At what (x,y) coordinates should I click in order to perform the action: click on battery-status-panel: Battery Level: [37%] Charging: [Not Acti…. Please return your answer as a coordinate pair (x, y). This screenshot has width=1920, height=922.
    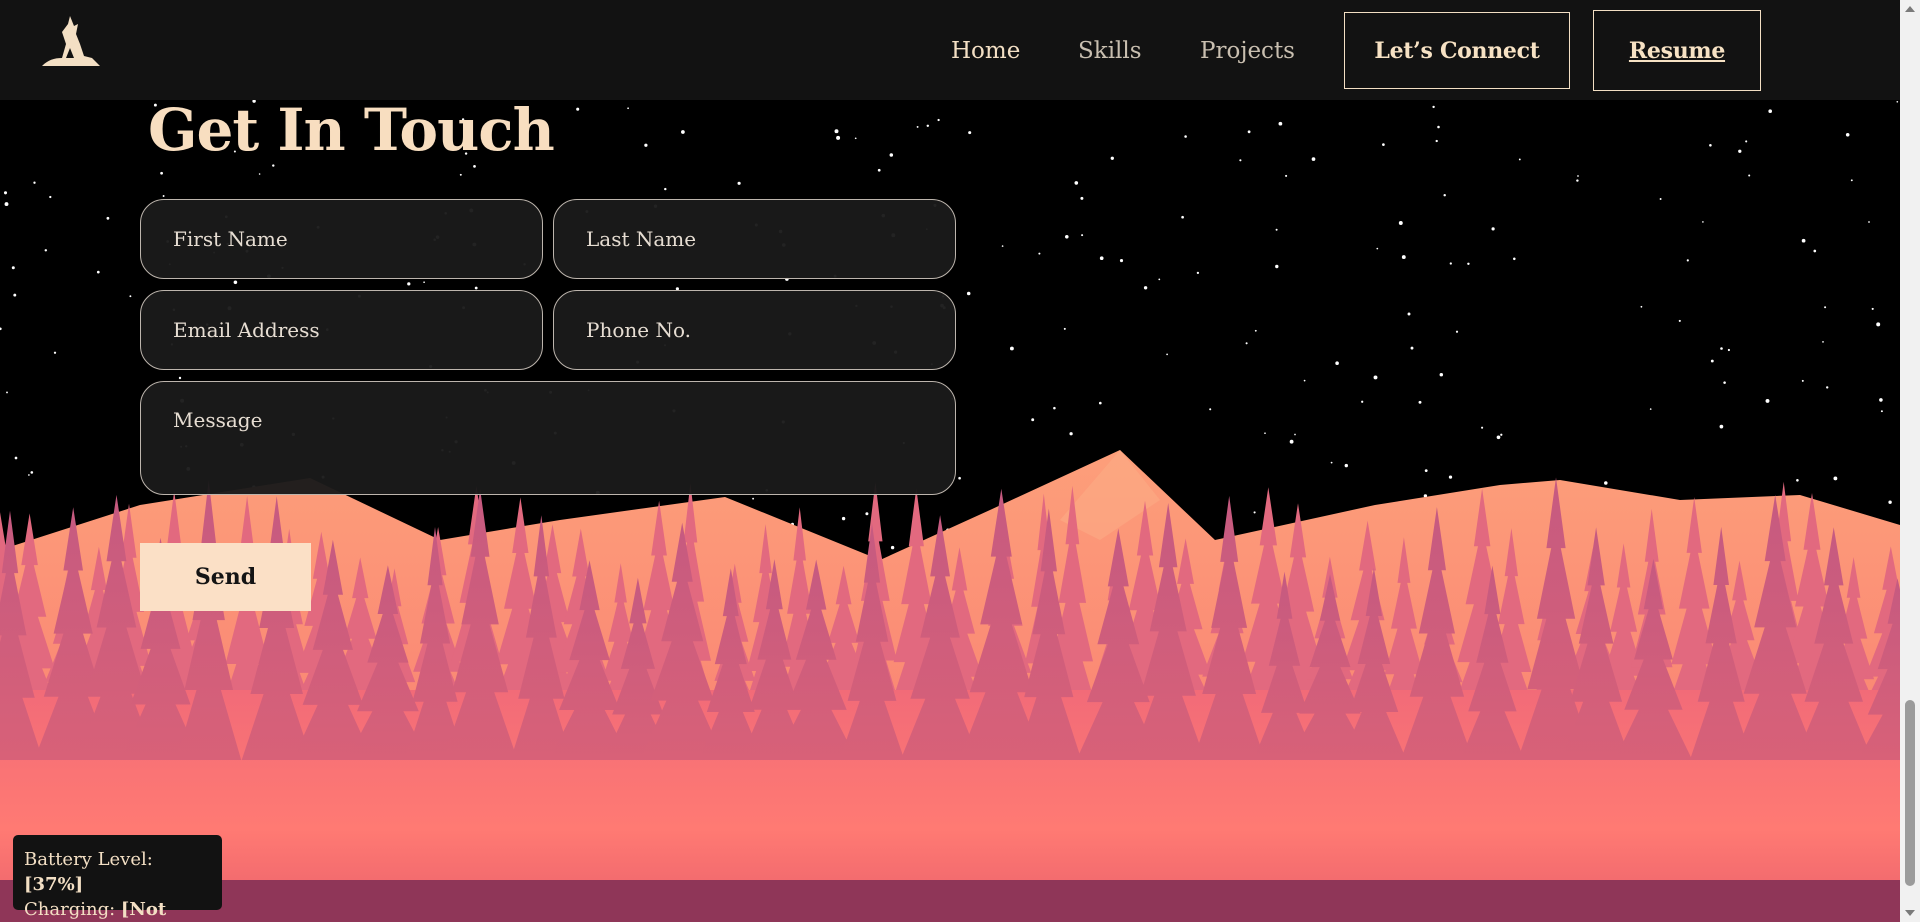
    Looking at the image, I should click on (117, 877).